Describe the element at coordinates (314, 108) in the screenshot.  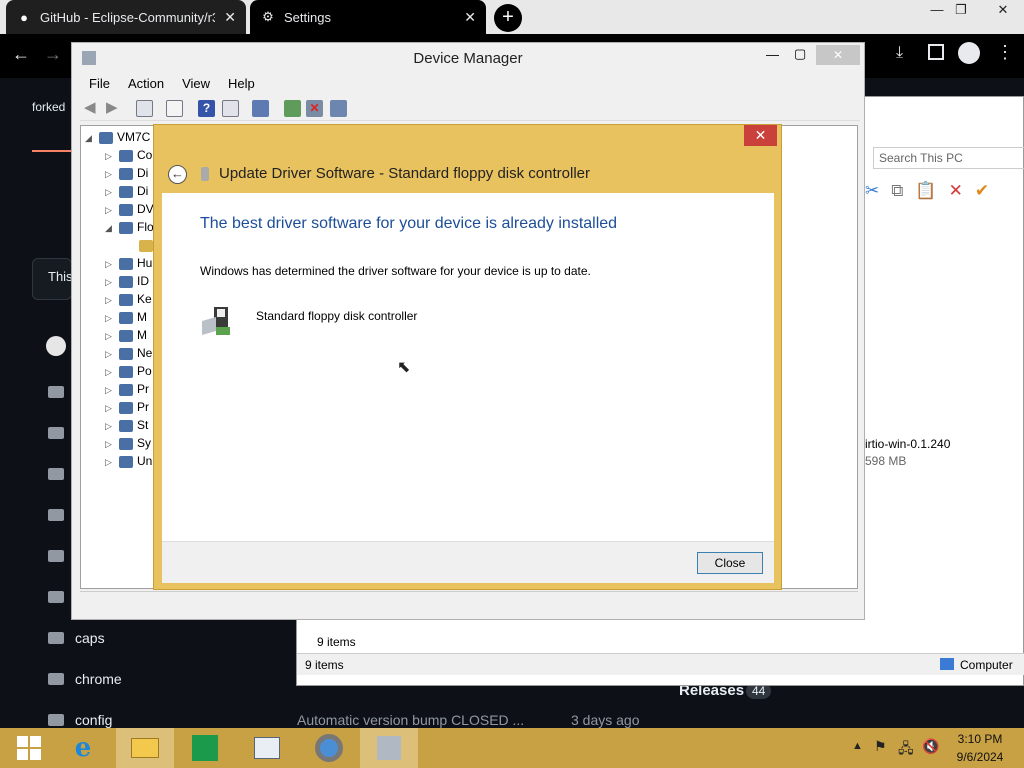
I see `uninstall-icon: ✕` at that location.